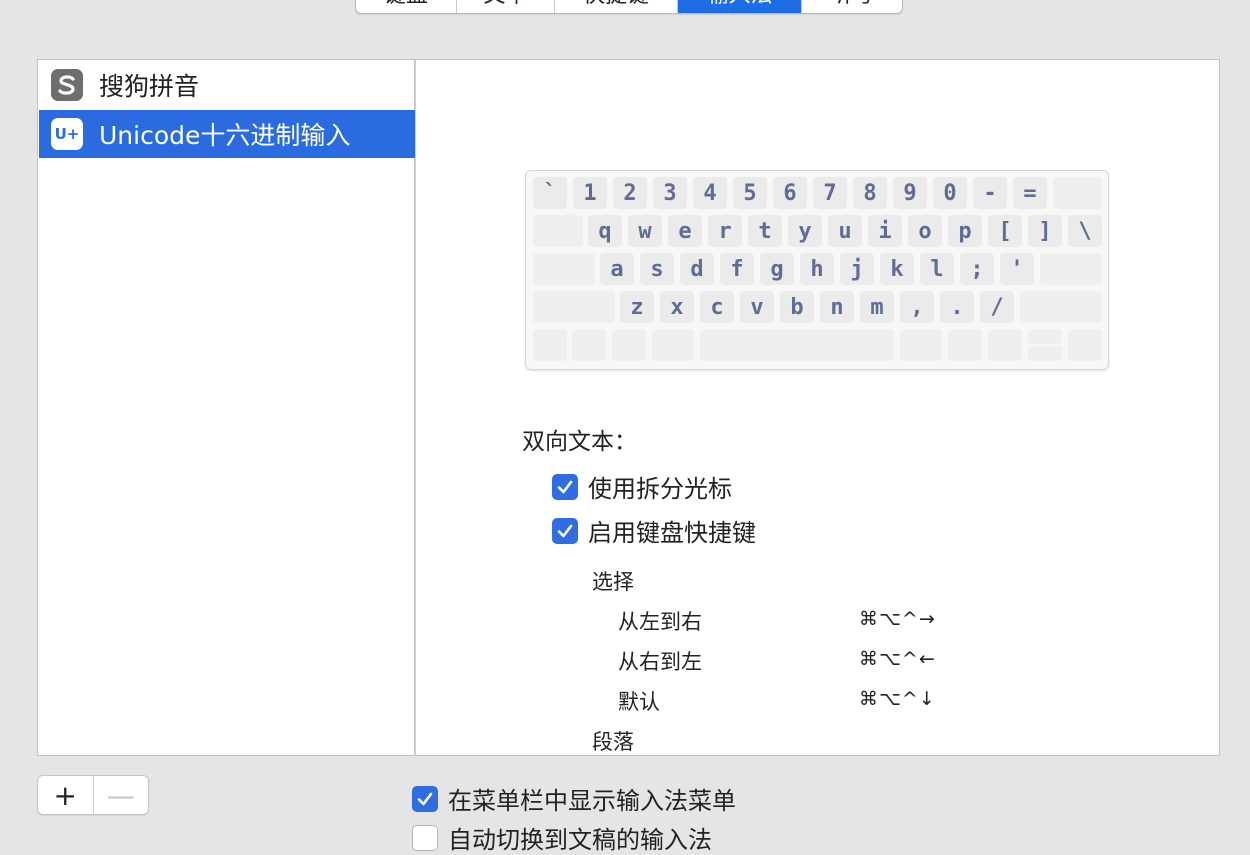  What do you see at coordinates (830, 193) in the screenshot?
I see `key: 7` at bounding box center [830, 193].